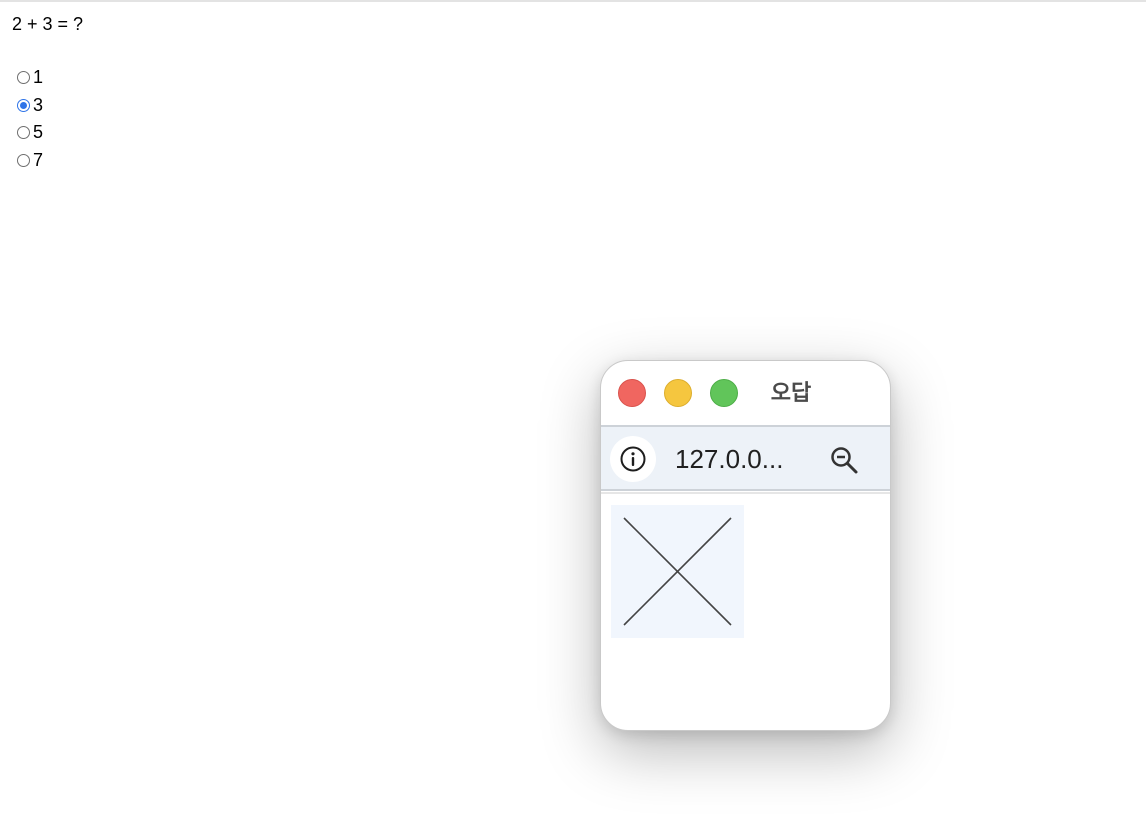 This screenshot has width=1146, height=840. What do you see at coordinates (678, 393) in the screenshot?
I see `minimize-window-button` at bounding box center [678, 393].